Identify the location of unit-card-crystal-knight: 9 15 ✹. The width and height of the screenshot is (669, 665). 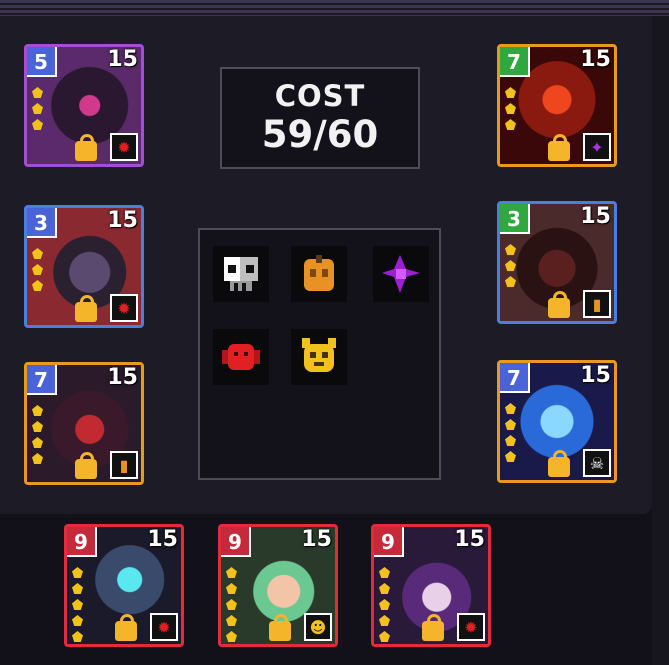
(124, 585).